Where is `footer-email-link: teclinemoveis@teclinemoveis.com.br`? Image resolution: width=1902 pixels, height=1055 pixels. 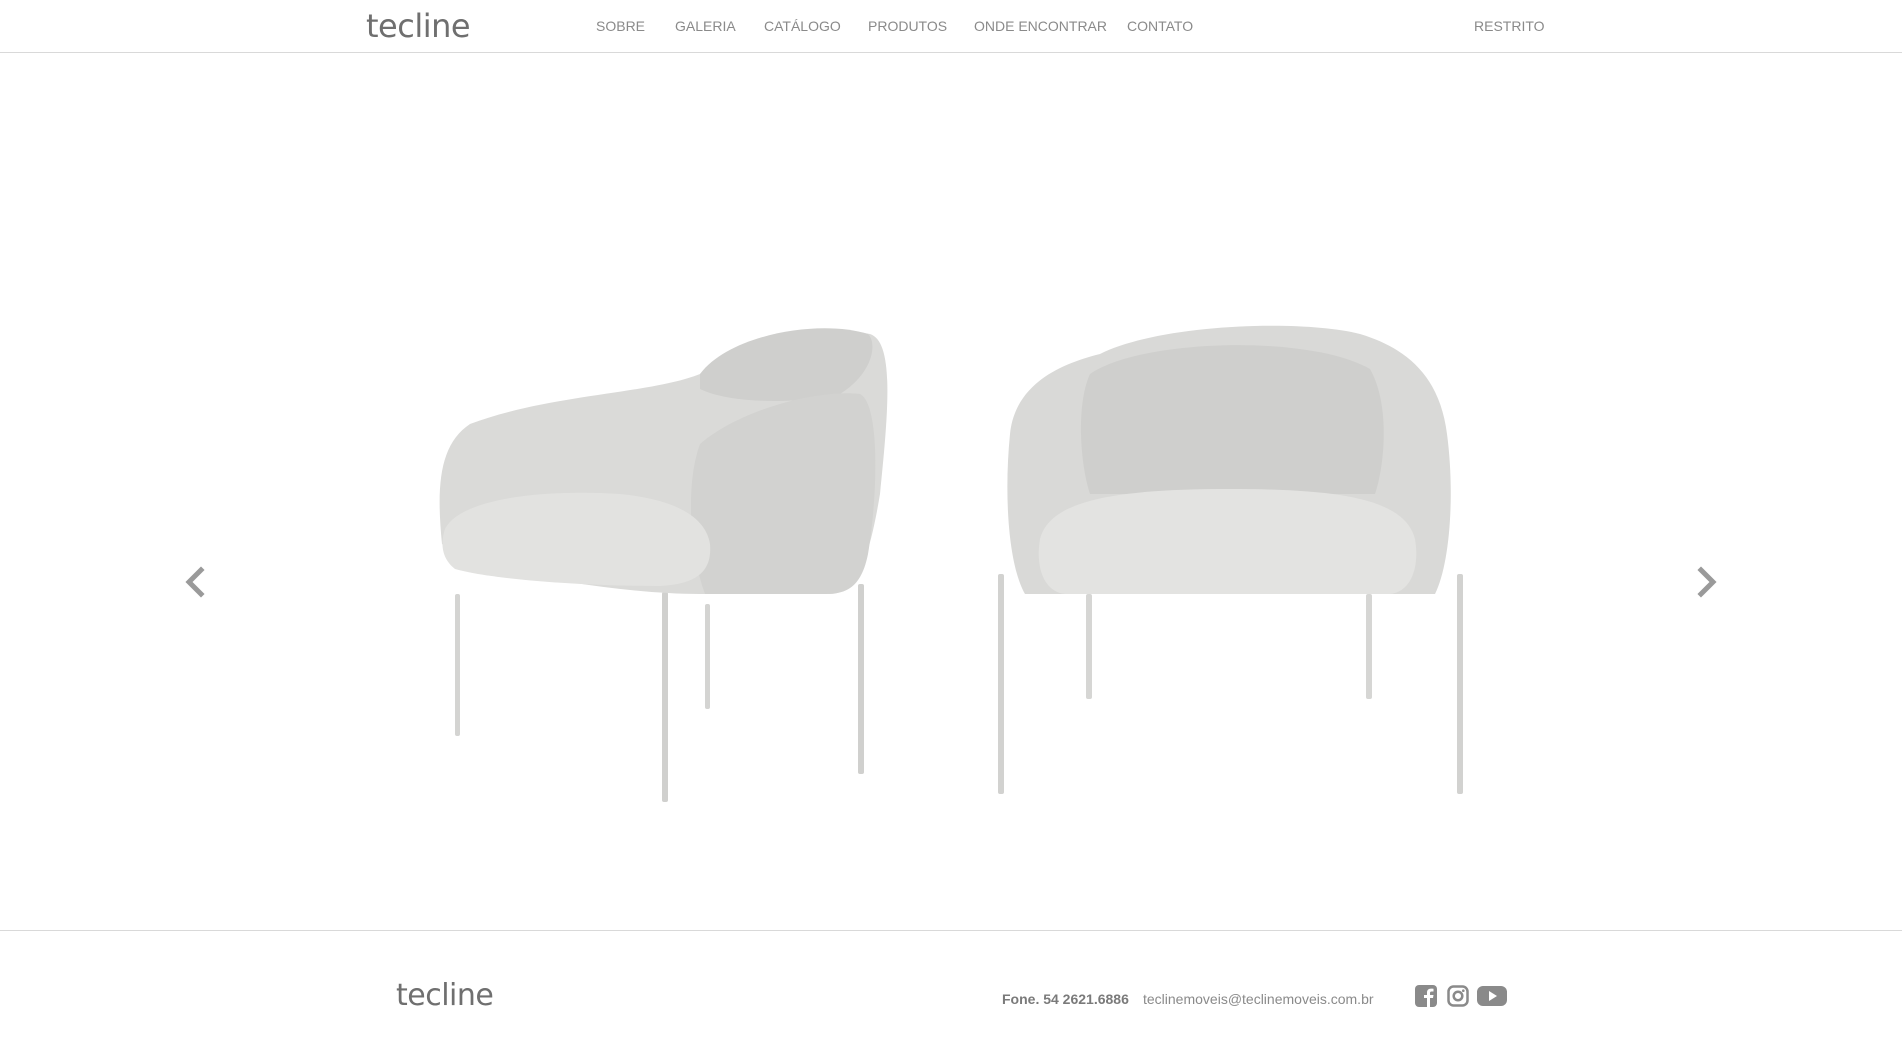 footer-email-link: teclinemoveis@teclinemoveis.com.br is located at coordinates (1258, 999).